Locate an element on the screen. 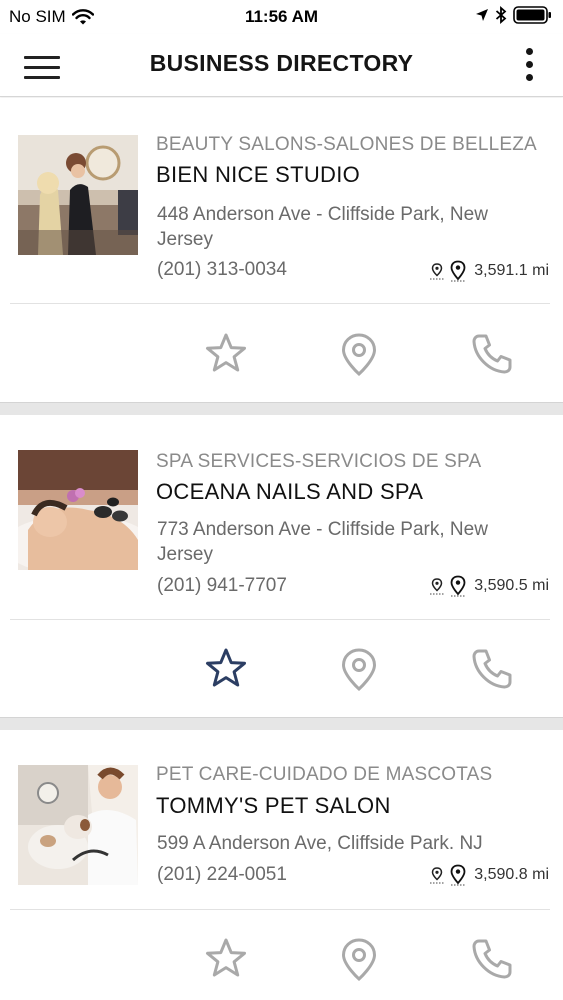 The width and height of the screenshot is (563, 1000). distance-value: 3,590.5 mi is located at coordinates (511, 585).